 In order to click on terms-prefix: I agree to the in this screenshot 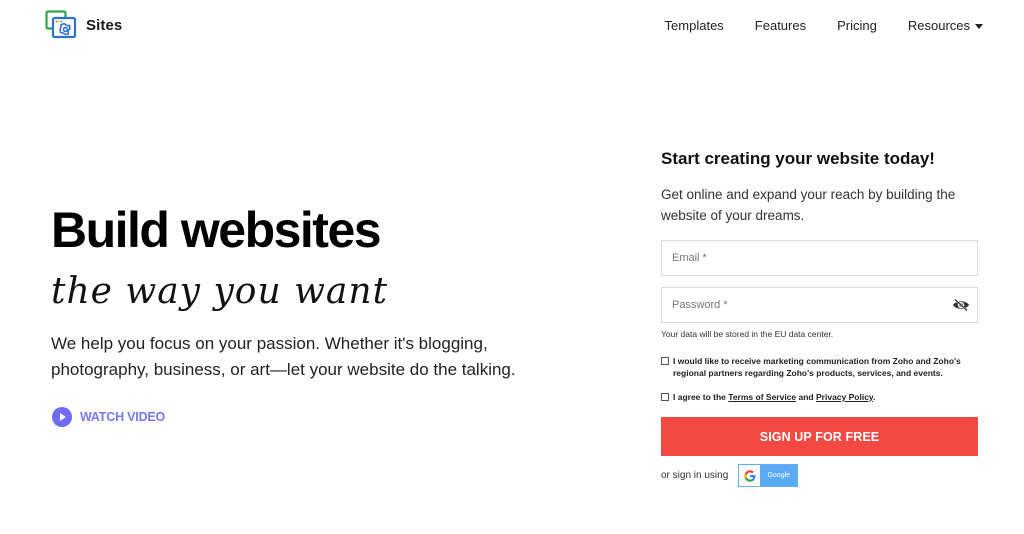, I will do `click(701, 397)`.